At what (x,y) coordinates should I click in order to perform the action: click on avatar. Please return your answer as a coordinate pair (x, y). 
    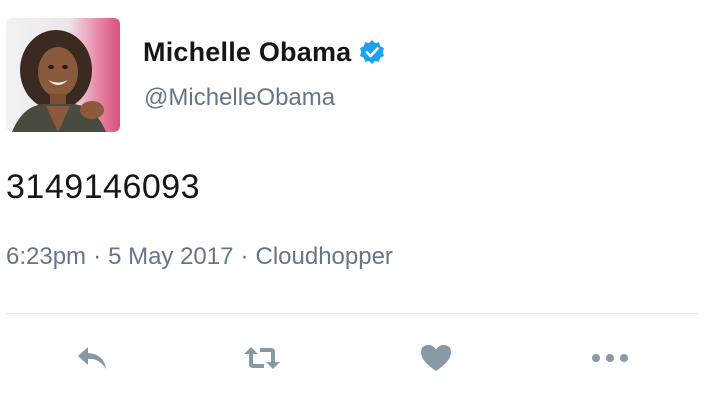
    Looking at the image, I should click on (63, 75).